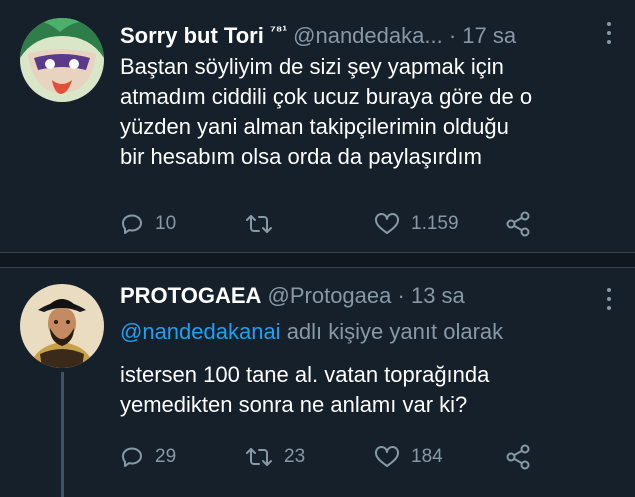  What do you see at coordinates (301, 156) in the screenshot?
I see `tweet-text-line: bir hesabım olsa orda da paylaşırdım` at bounding box center [301, 156].